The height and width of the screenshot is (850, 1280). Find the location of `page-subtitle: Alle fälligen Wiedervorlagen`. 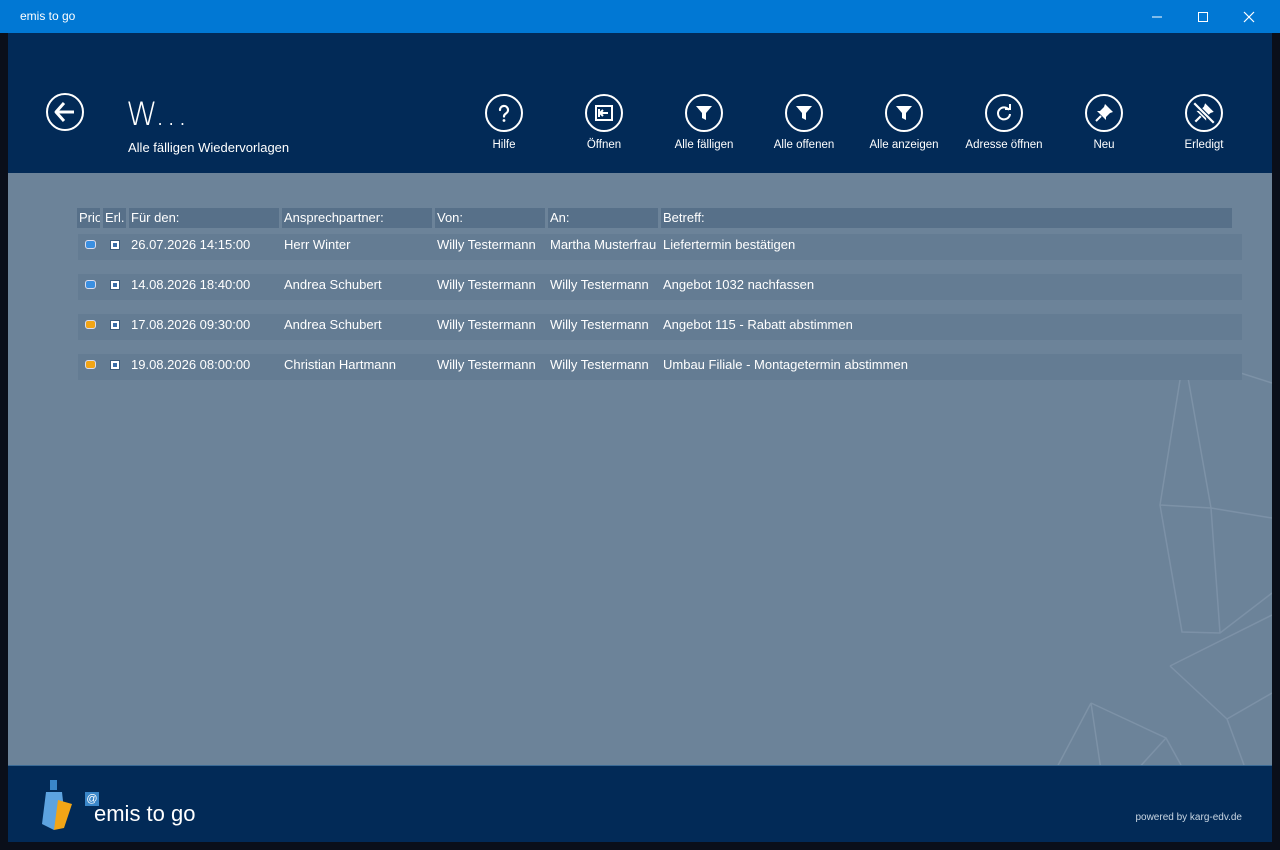

page-subtitle: Alle fälligen Wiedervorlagen is located at coordinates (209, 147).